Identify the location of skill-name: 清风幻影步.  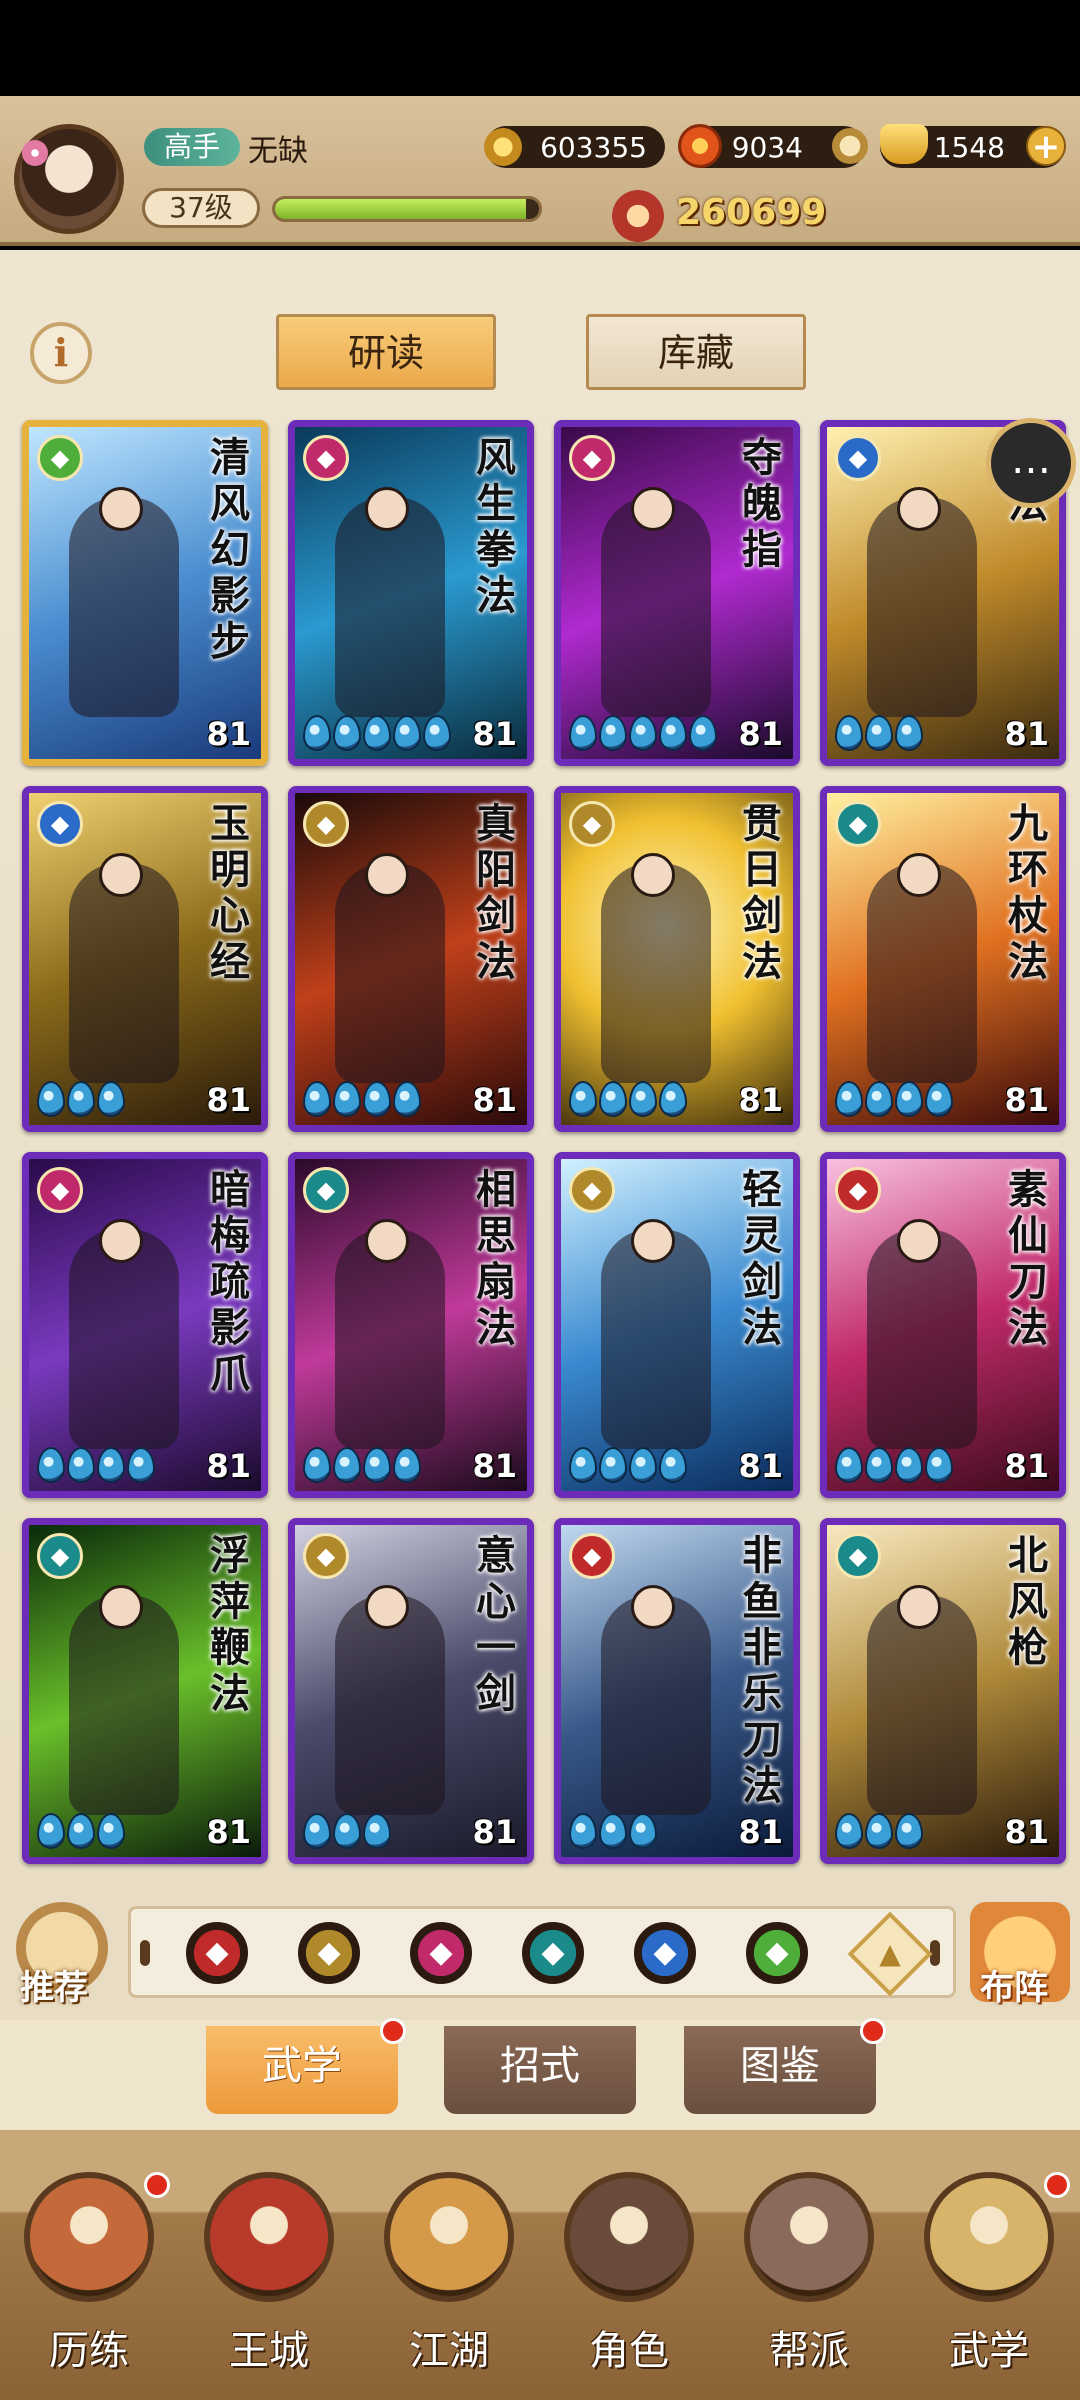
(230, 549).